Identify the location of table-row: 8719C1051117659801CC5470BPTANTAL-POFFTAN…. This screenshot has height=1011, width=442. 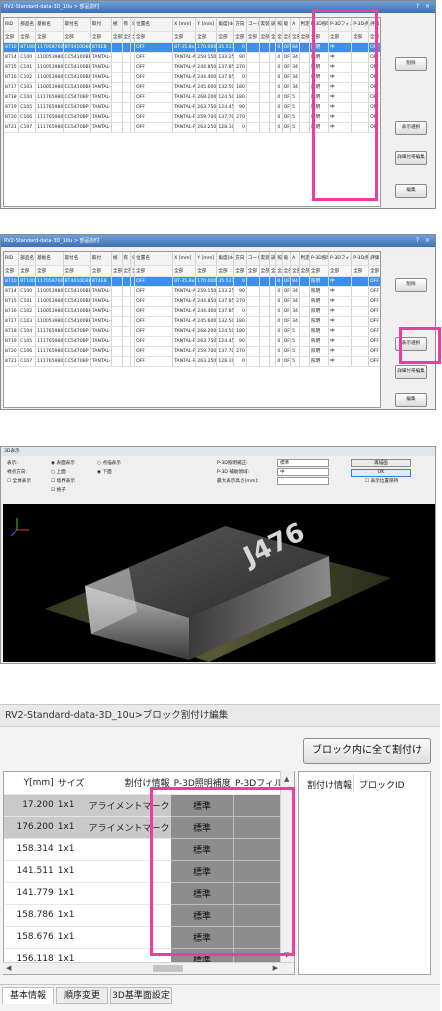
(192, 341).